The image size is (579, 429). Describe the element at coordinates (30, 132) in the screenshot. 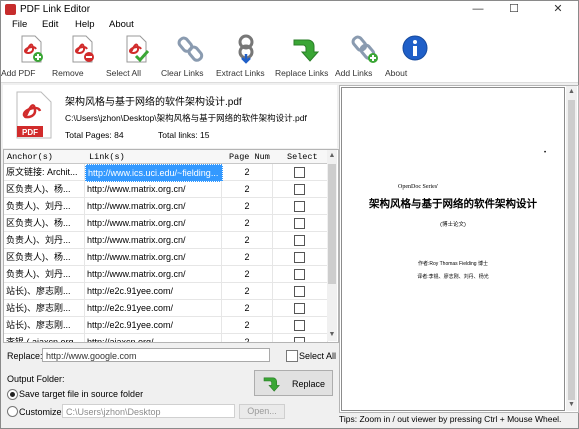

I see `svg-text: PDF` at that location.